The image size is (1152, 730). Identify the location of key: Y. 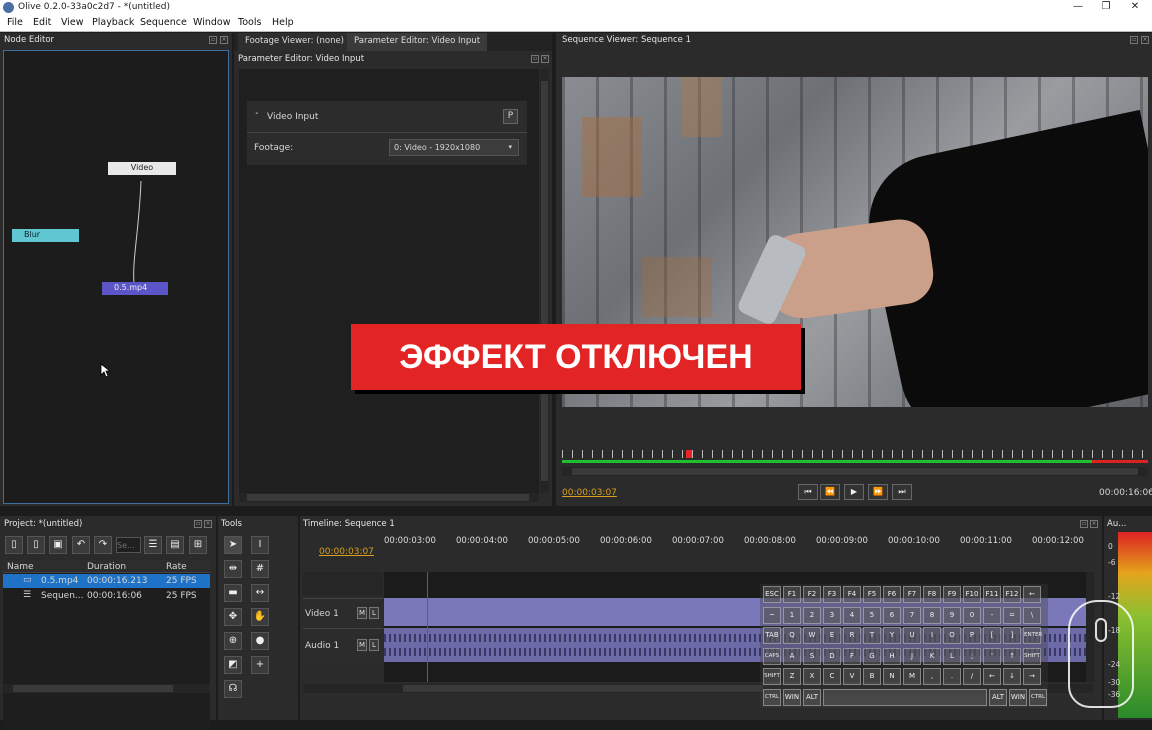
(892, 635).